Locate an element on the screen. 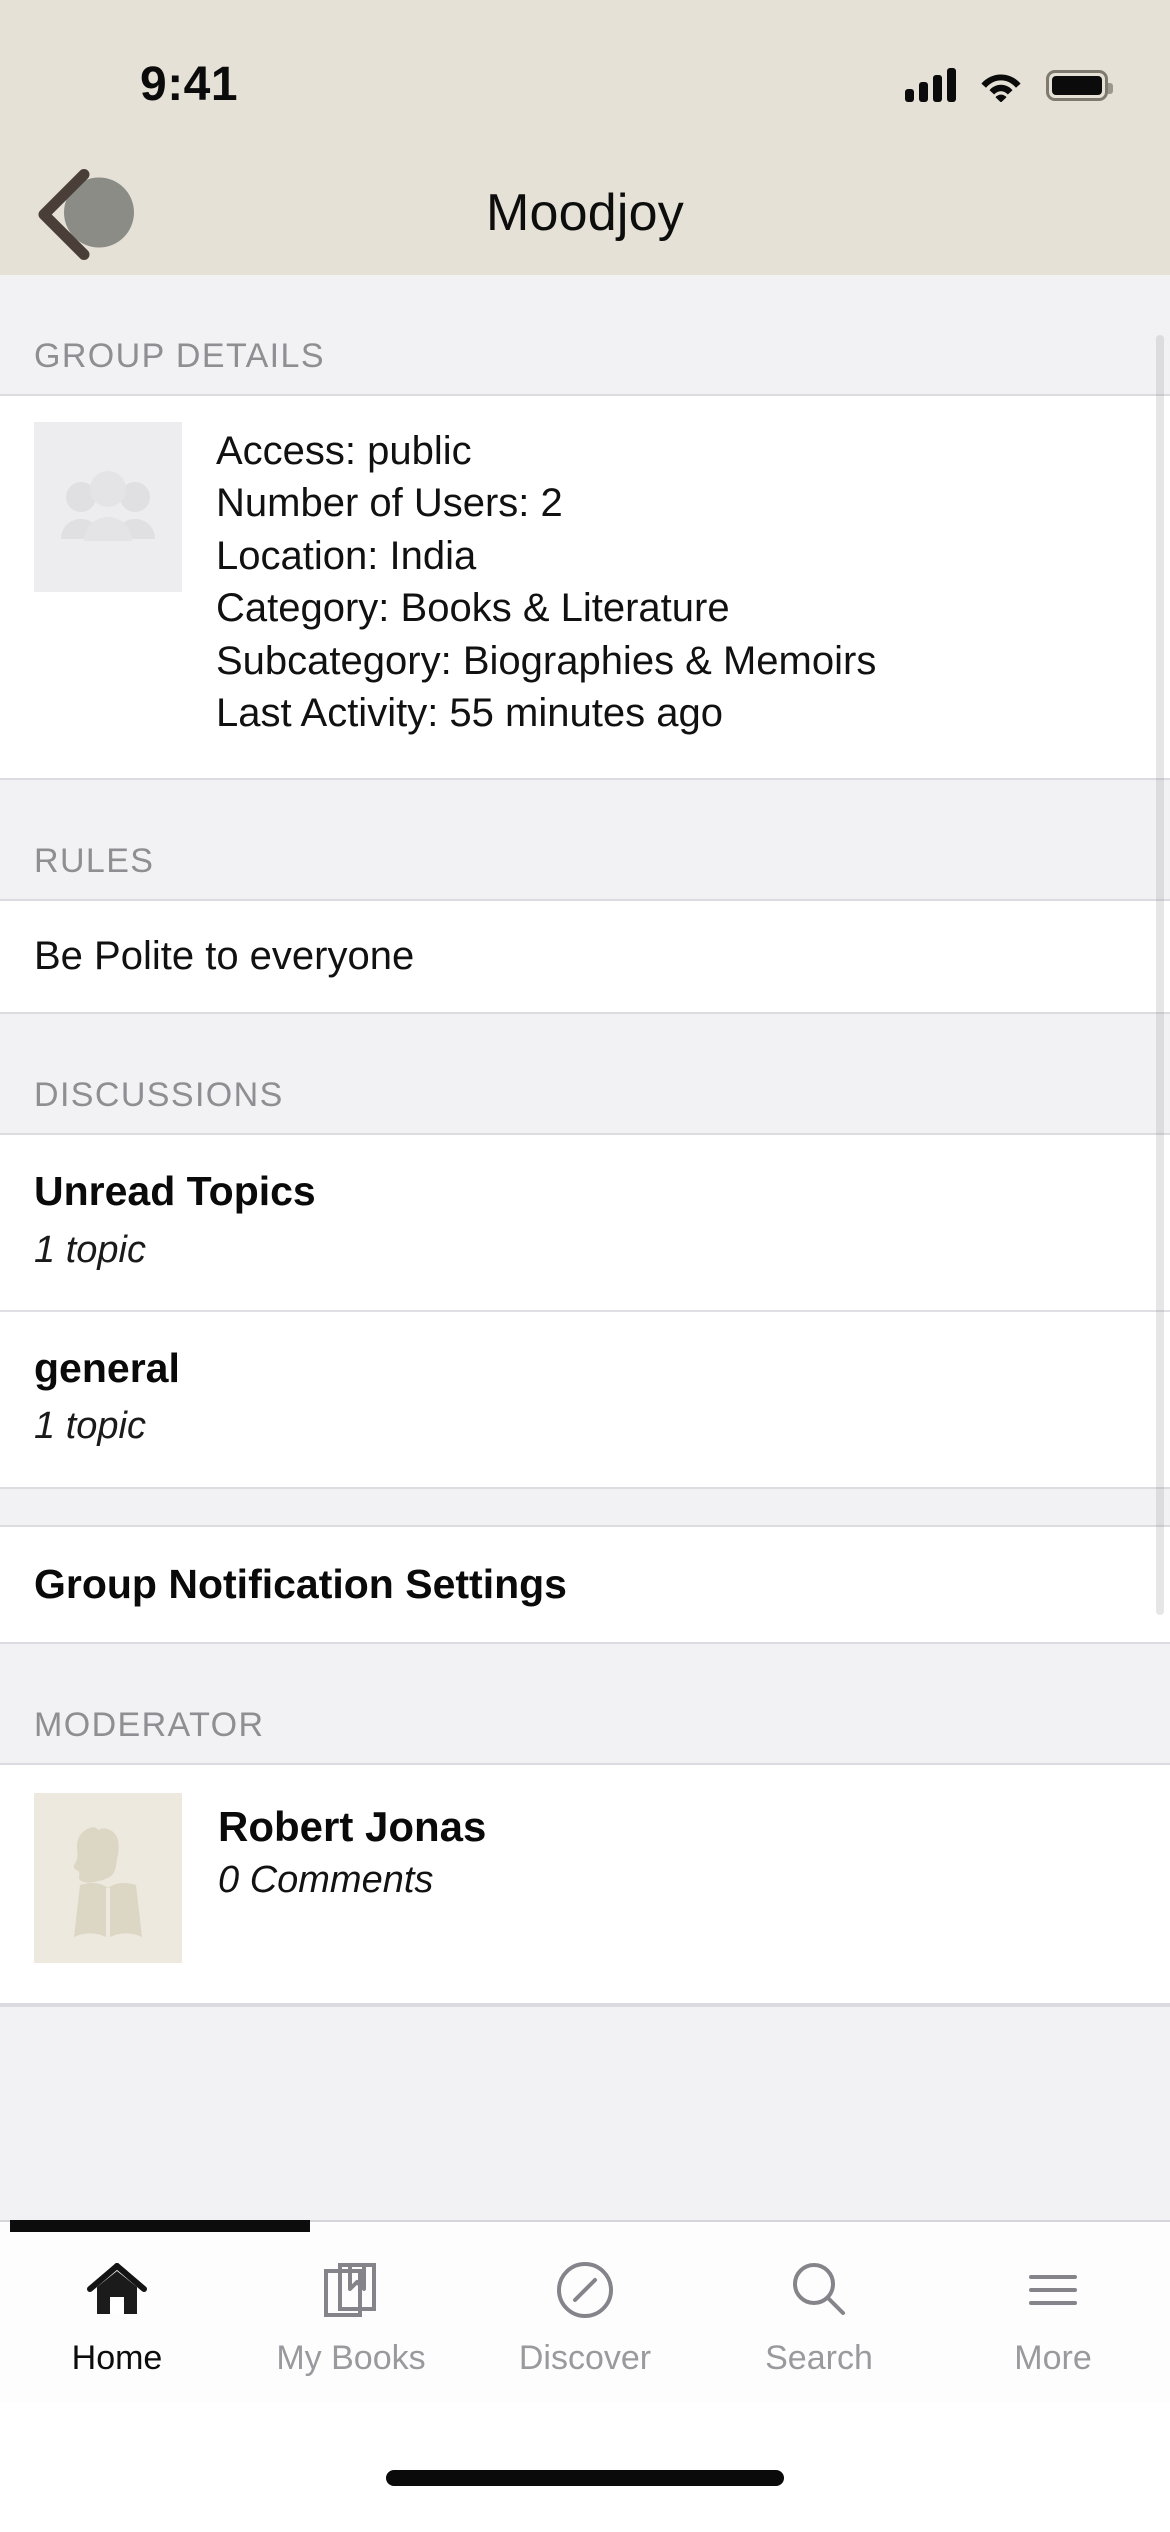 Image resolution: width=1170 pixels, height=2532 pixels. home-icon is located at coordinates (117, 2290).